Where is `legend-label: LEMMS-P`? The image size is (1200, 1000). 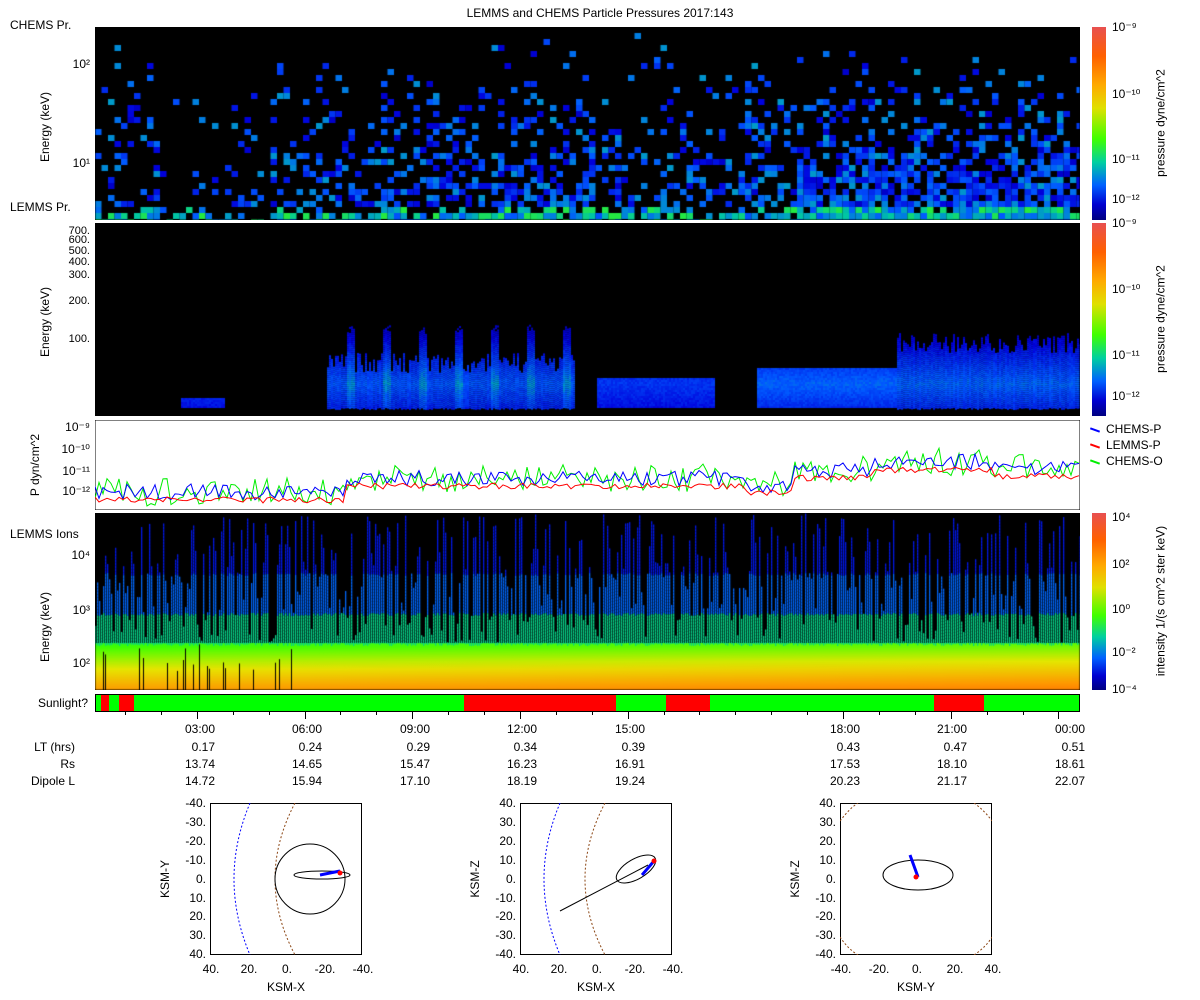
legend-label: LEMMS-P is located at coordinates (1133, 445).